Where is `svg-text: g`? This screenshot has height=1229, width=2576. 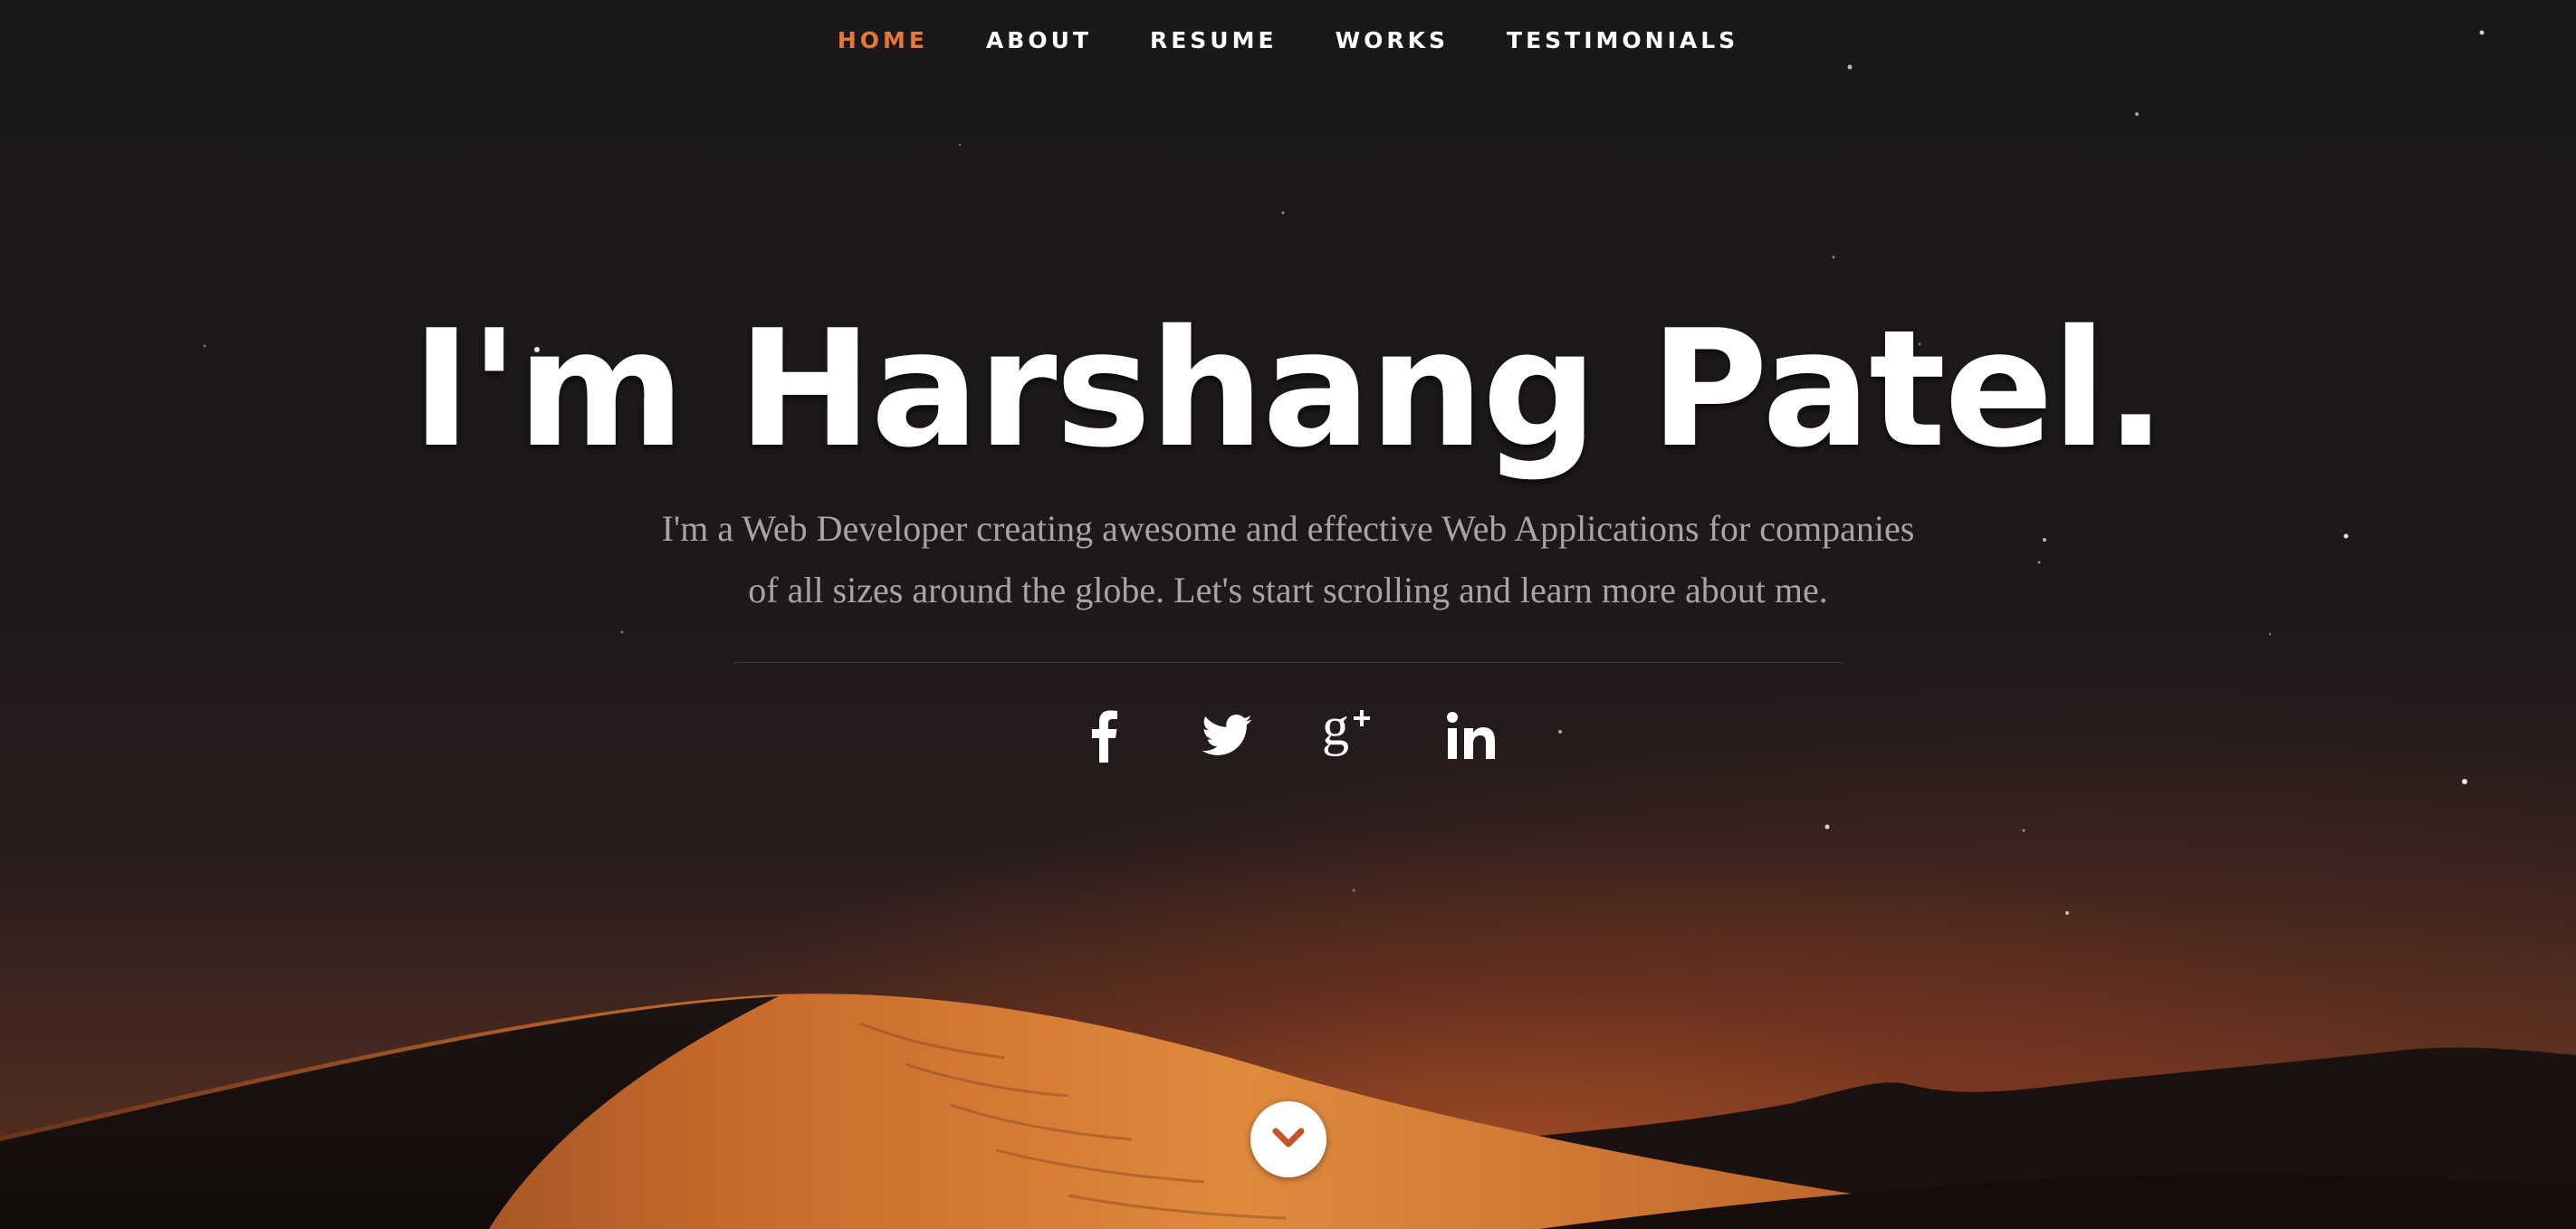 svg-text: g is located at coordinates (1335, 731).